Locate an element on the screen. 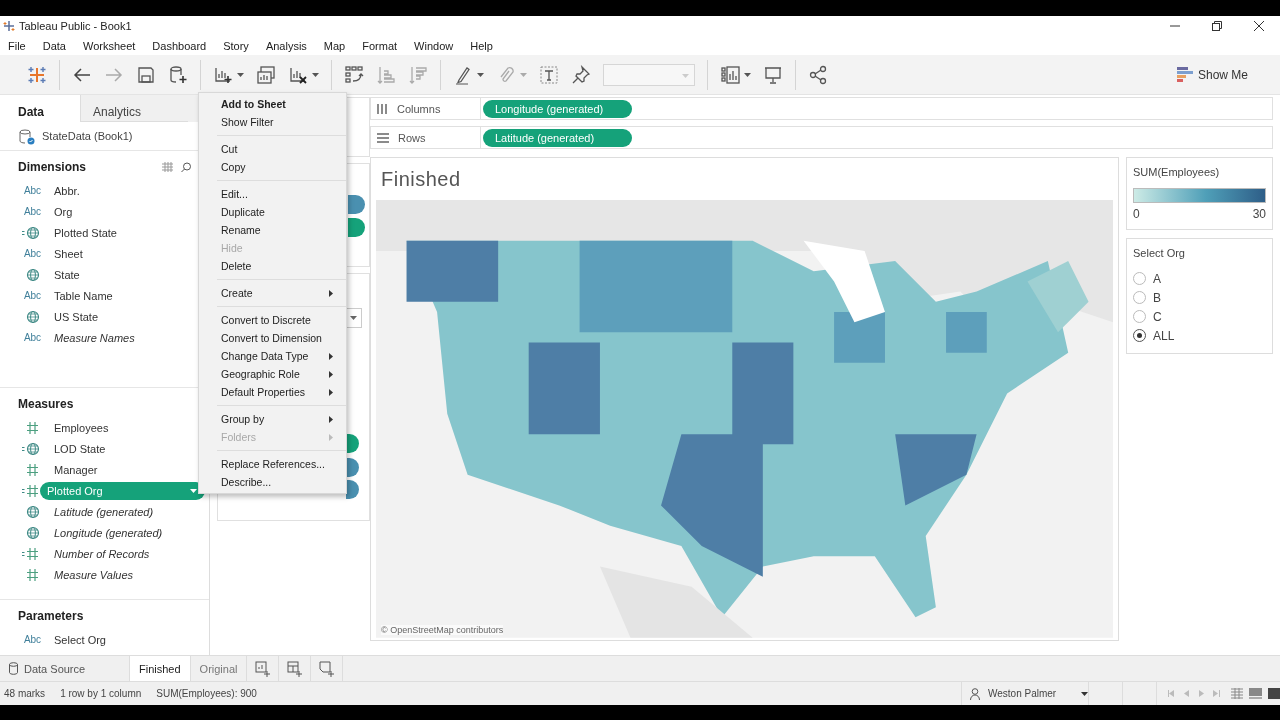 Image resolution: width=1280 pixels, height=720 pixels. field-item: Longitude (generated) is located at coordinates (108, 532).